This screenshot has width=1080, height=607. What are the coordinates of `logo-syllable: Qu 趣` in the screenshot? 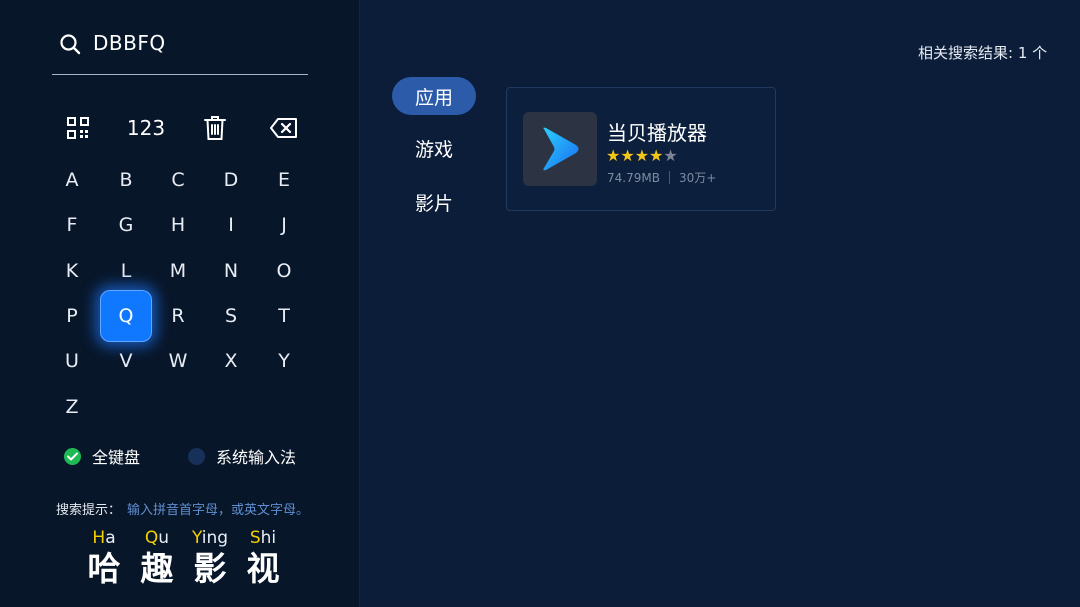 It's located at (157, 557).